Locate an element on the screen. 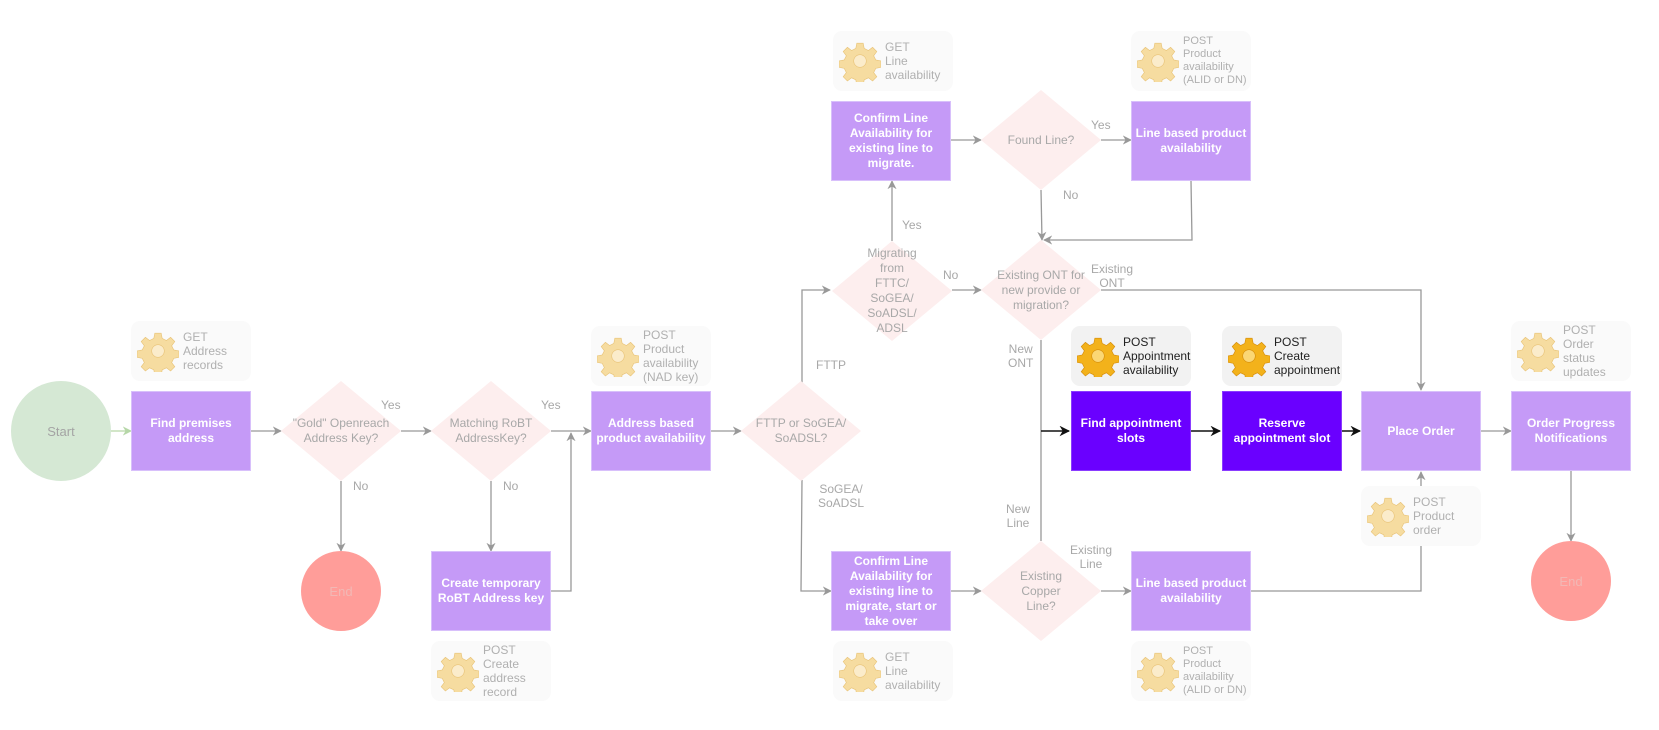 The height and width of the screenshot is (730, 1659). decision-label: "Gold" Openreach Address Key? is located at coordinates (341, 430).